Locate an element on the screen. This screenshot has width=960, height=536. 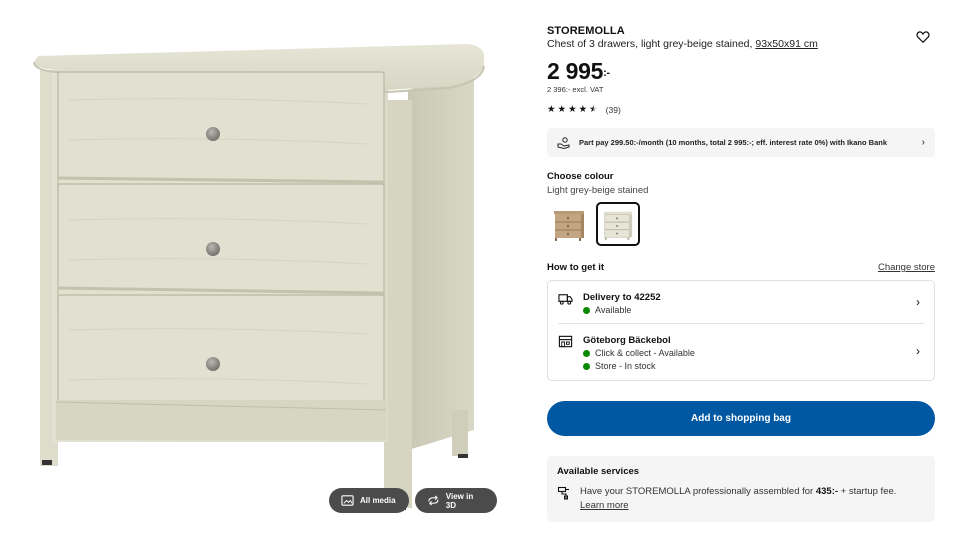
view-3d-button: View in 3D is located at coordinates (456, 500).